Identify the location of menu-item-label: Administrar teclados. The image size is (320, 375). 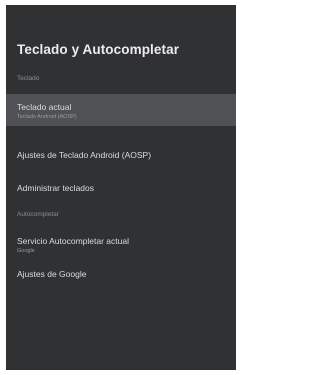
(56, 188).